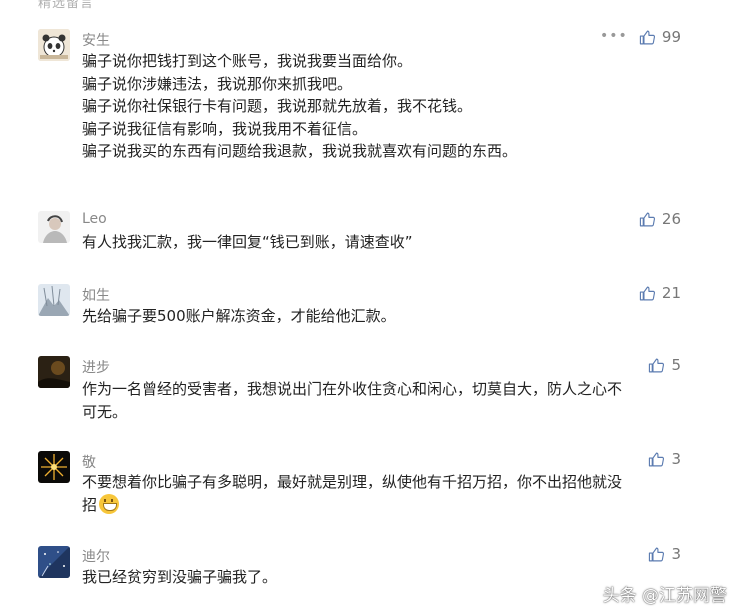 This screenshot has width=741, height=614. Describe the element at coordinates (96, 295) in the screenshot. I see `comment-author: 如生` at that location.